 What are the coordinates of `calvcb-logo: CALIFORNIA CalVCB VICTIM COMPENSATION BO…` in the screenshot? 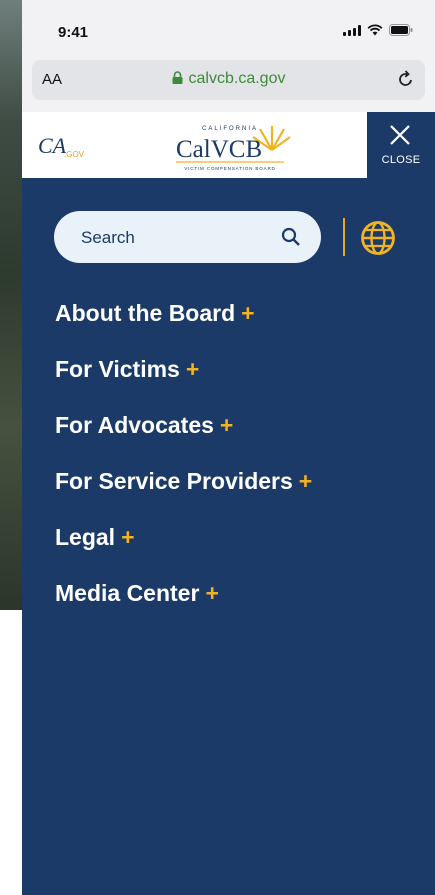 It's located at (230, 148).